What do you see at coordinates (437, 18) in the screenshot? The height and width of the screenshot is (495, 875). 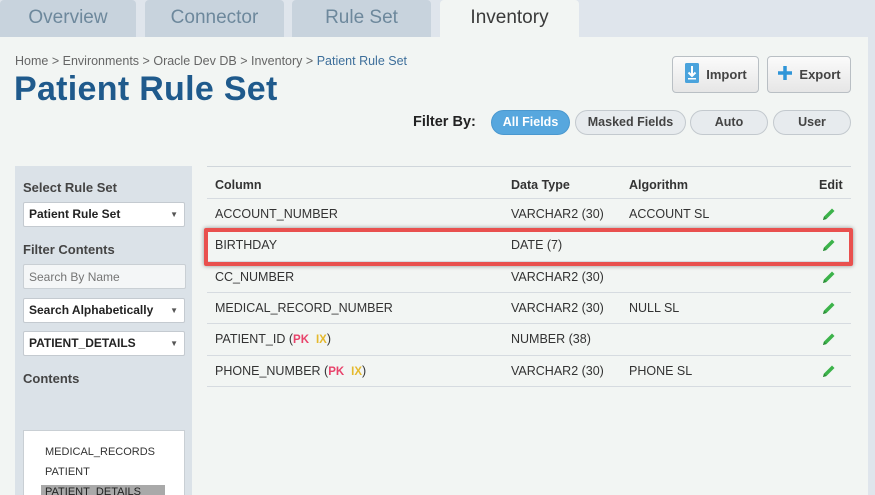 I see `tab-bar: Overview Connector Rule Set Inventory` at bounding box center [437, 18].